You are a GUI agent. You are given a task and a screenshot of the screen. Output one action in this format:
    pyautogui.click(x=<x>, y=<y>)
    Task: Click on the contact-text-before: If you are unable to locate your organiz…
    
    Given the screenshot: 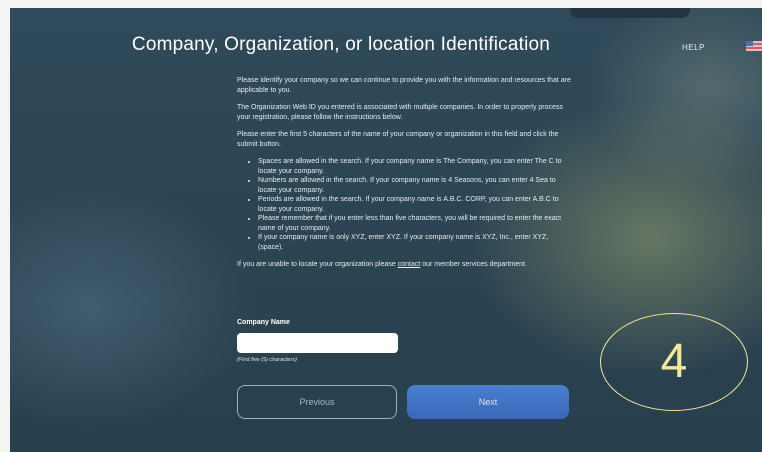 What is the action you would take?
    pyautogui.click(x=317, y=264)
    